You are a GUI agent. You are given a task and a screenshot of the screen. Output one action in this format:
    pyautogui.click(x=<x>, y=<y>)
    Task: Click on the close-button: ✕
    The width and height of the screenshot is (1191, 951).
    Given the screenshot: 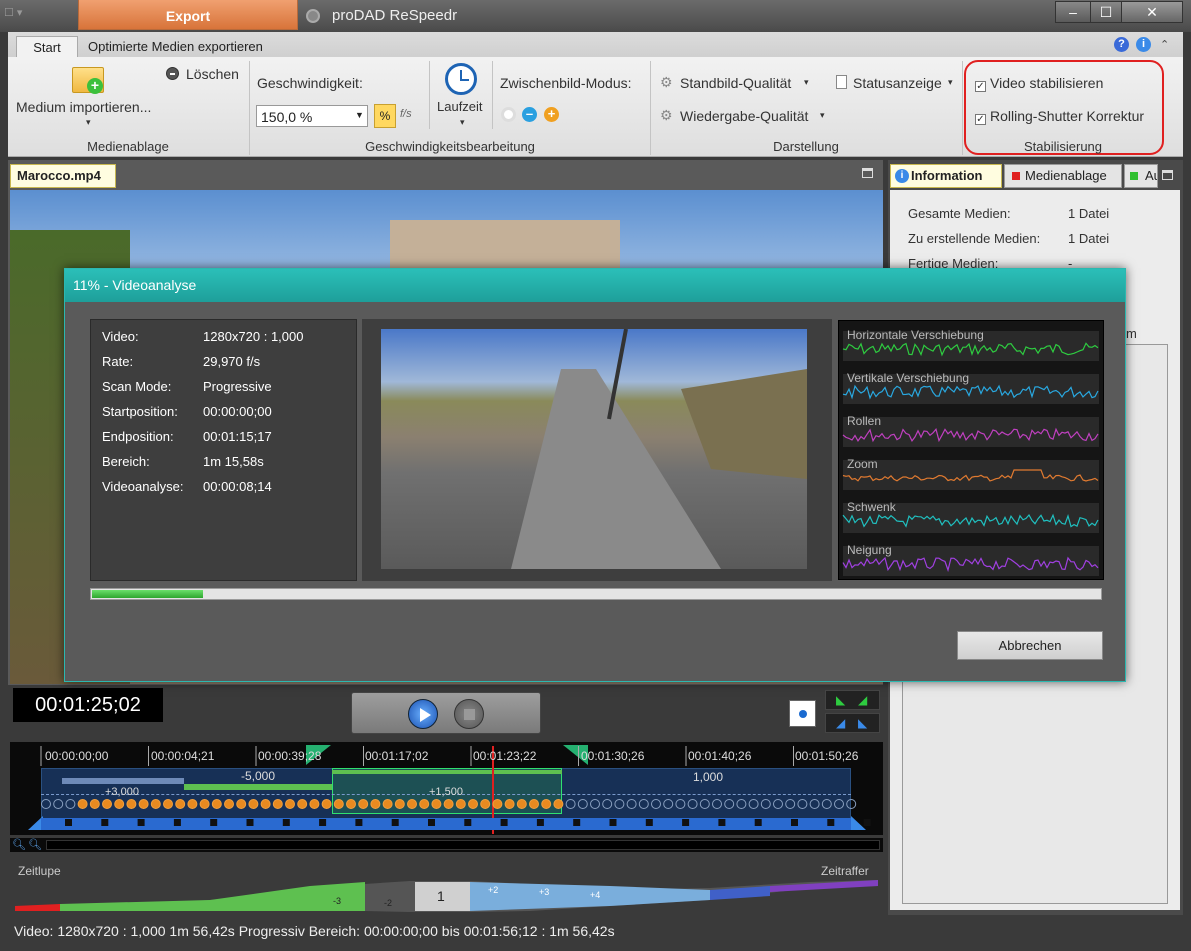 What is the action you would take?
    pyautogui.click(x=1152, y=12)
    